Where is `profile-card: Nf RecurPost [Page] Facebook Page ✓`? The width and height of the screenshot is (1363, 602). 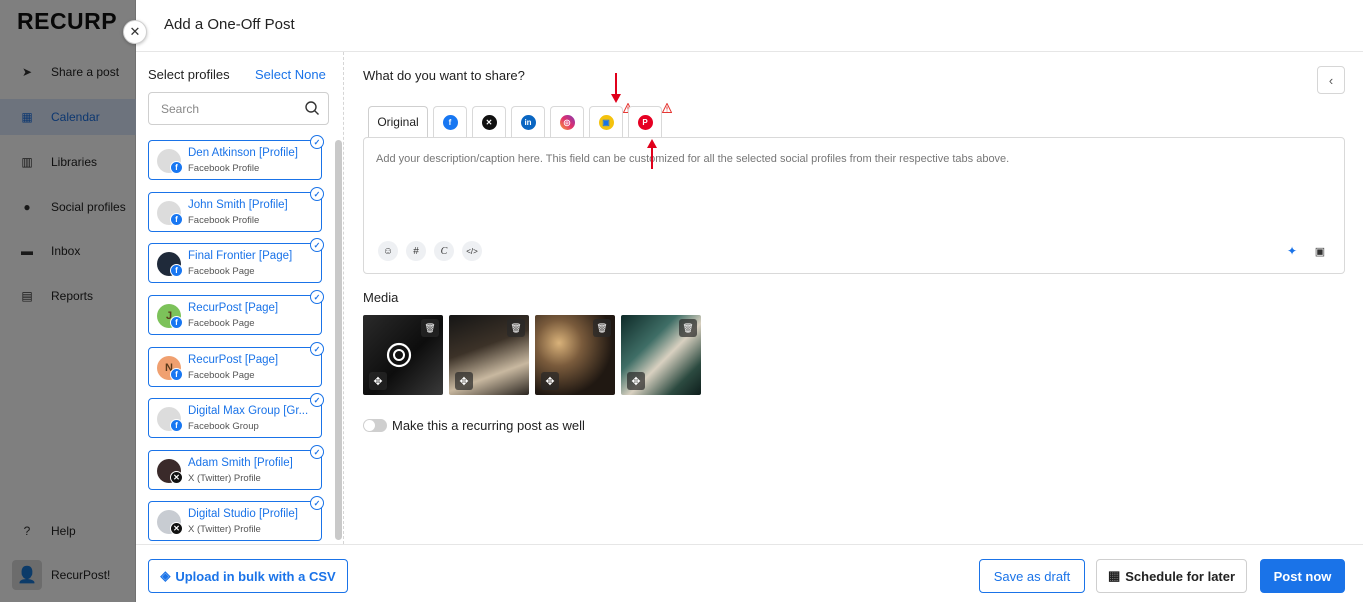 profile-card: Nf RecurPost [Page] Facebook Page ✓ is located at coordinates (236, 364).